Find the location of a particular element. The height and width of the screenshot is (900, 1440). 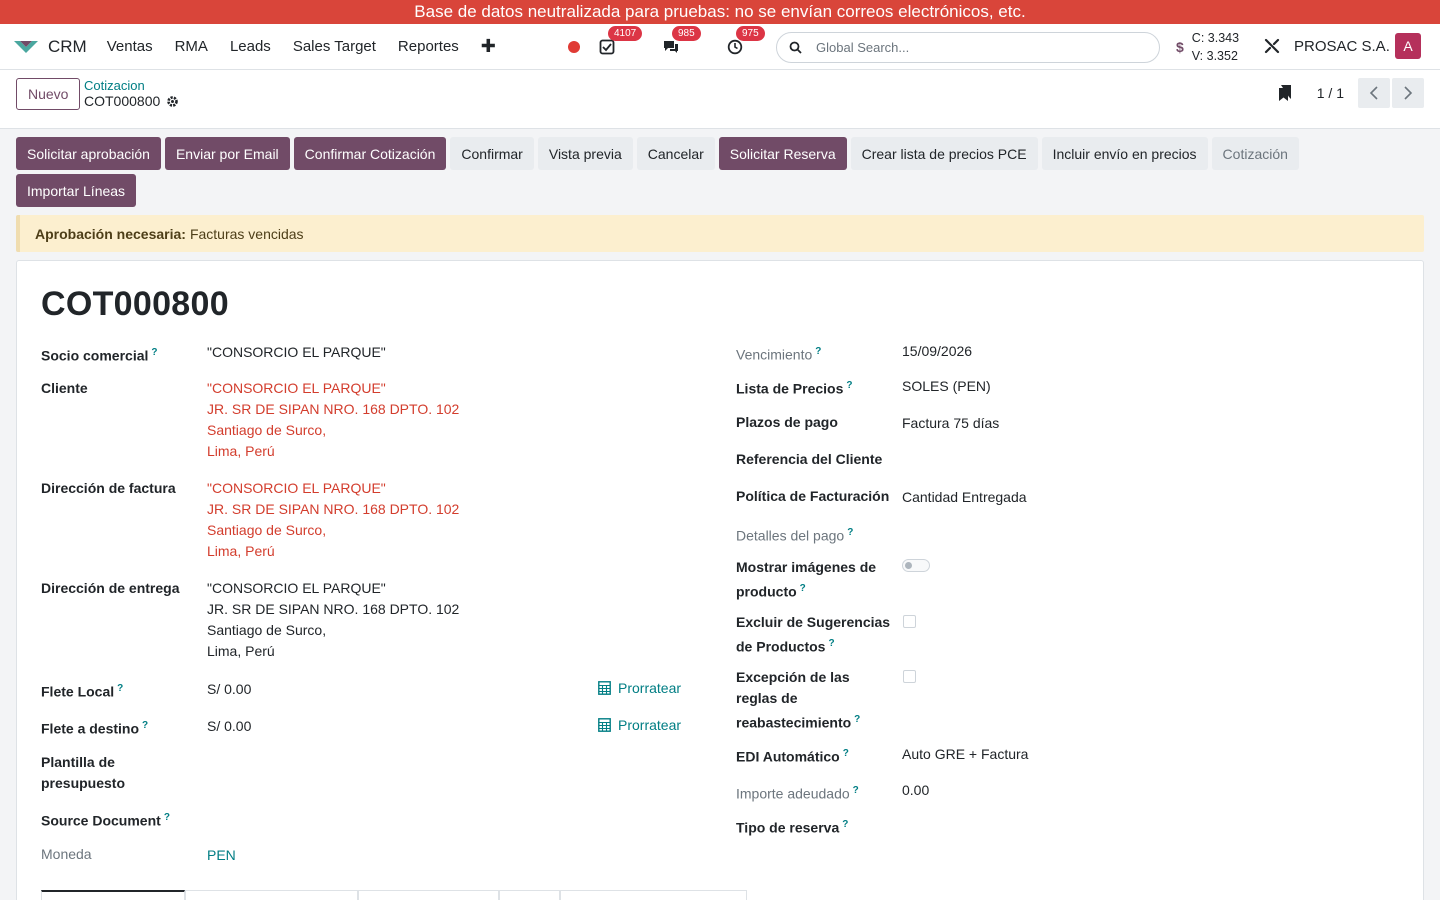

gear-icon is located at coordinates (172, 101).